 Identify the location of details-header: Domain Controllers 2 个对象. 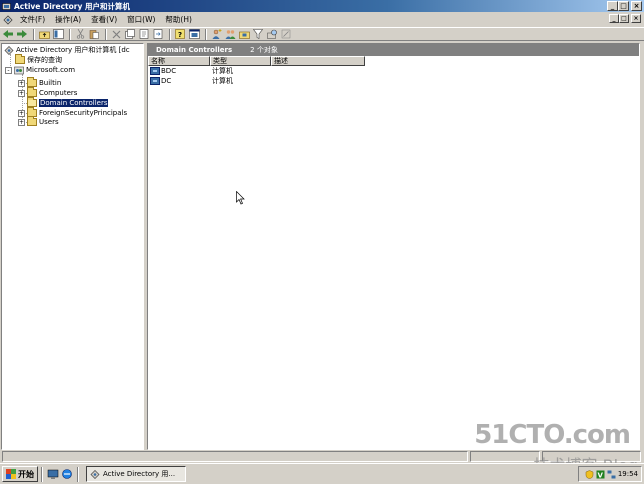
(393, 50).